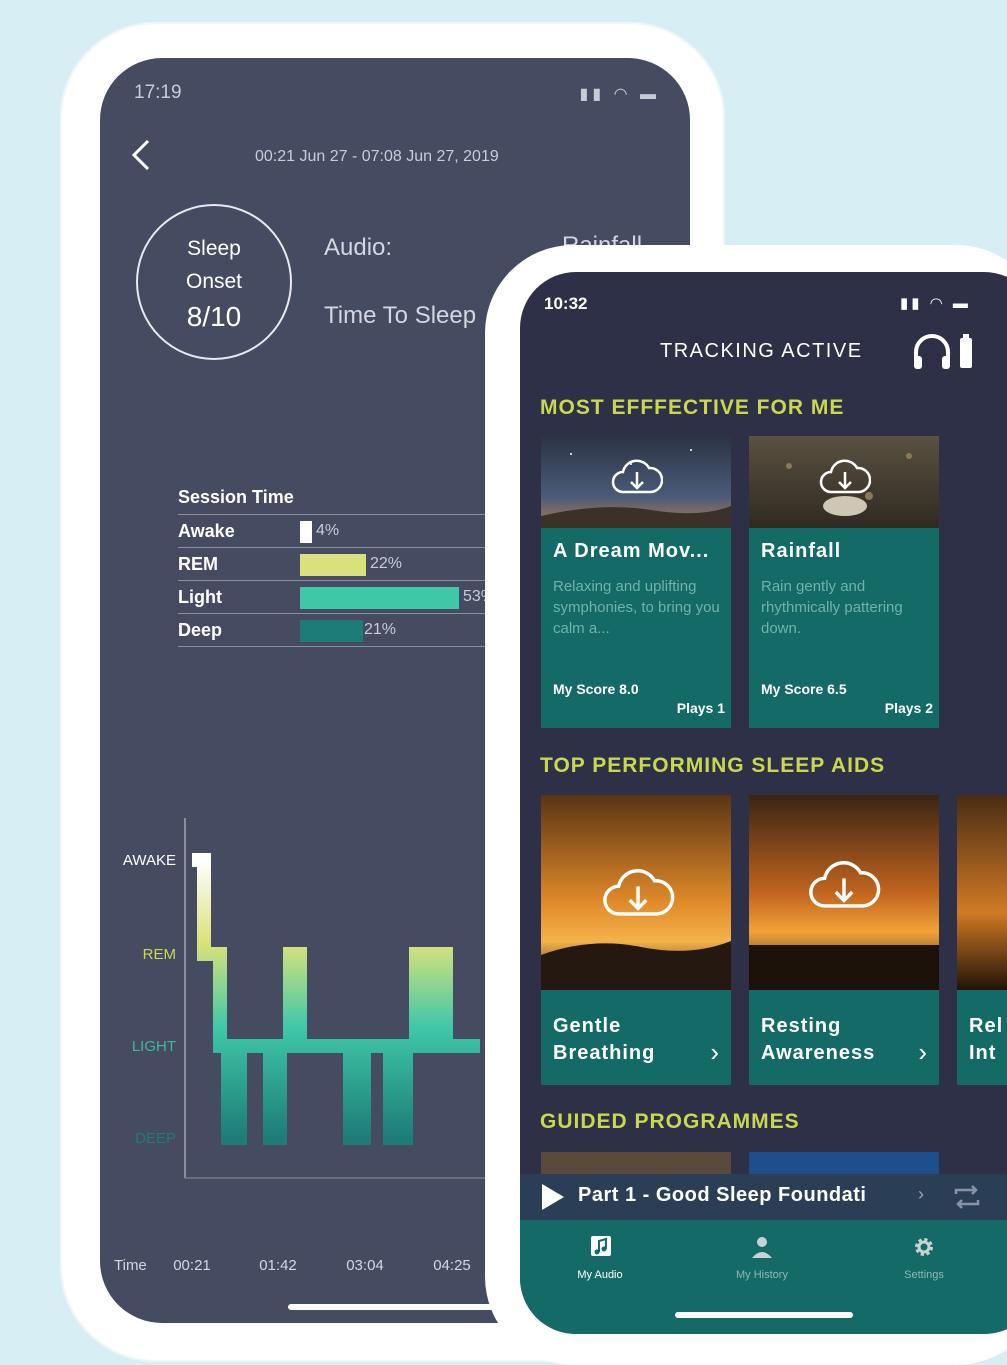  Describe the element at coordinates (600, 1275) in the screenshot. I see `tab-label: My Audio` at that location.